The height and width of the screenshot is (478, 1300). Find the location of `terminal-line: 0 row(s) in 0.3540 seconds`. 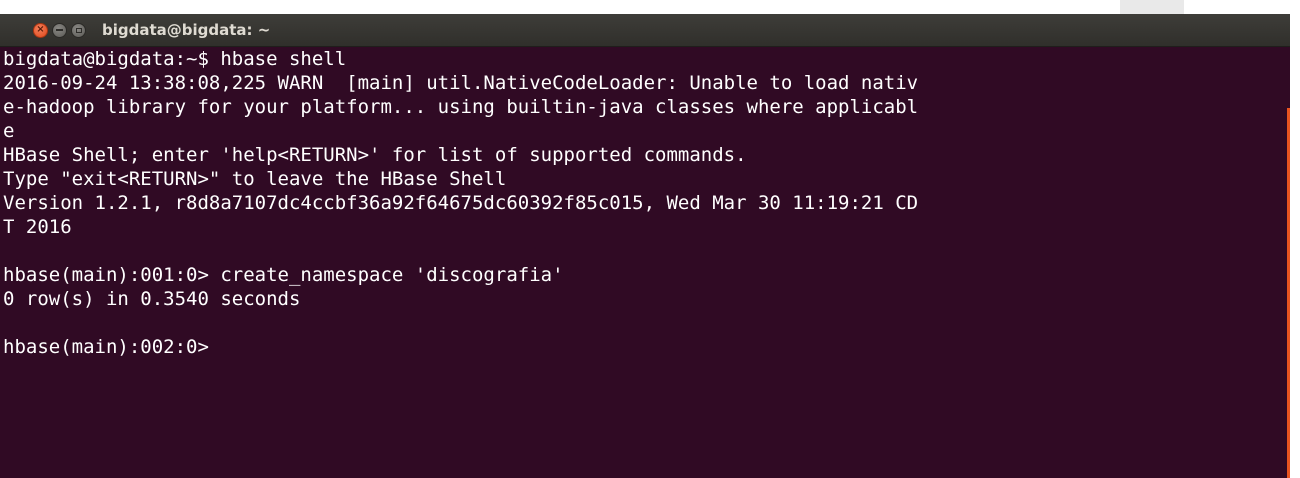

terminal-line: 0 row(s) in 0.3540 seconds is located at coordinates (152, 299).